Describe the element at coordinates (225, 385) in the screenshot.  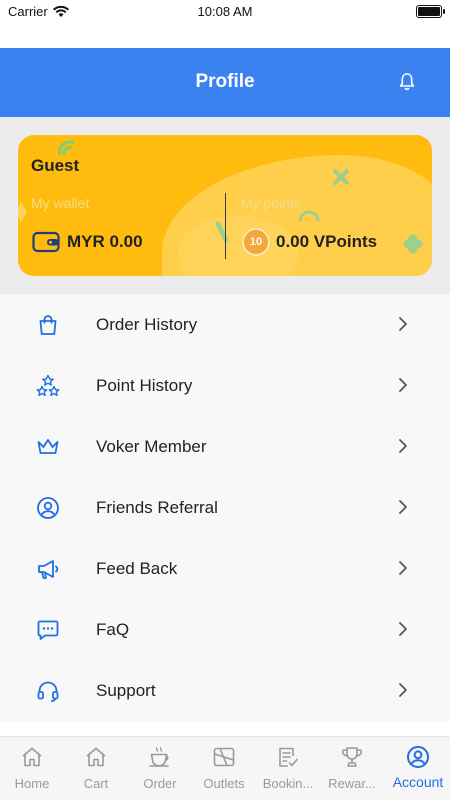
I see `menu-item-point-history: Point History` at that location.